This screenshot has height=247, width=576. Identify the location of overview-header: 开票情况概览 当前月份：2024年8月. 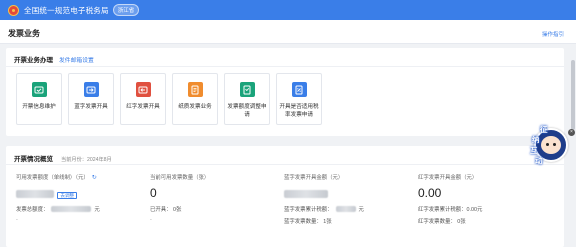
(63, 158).